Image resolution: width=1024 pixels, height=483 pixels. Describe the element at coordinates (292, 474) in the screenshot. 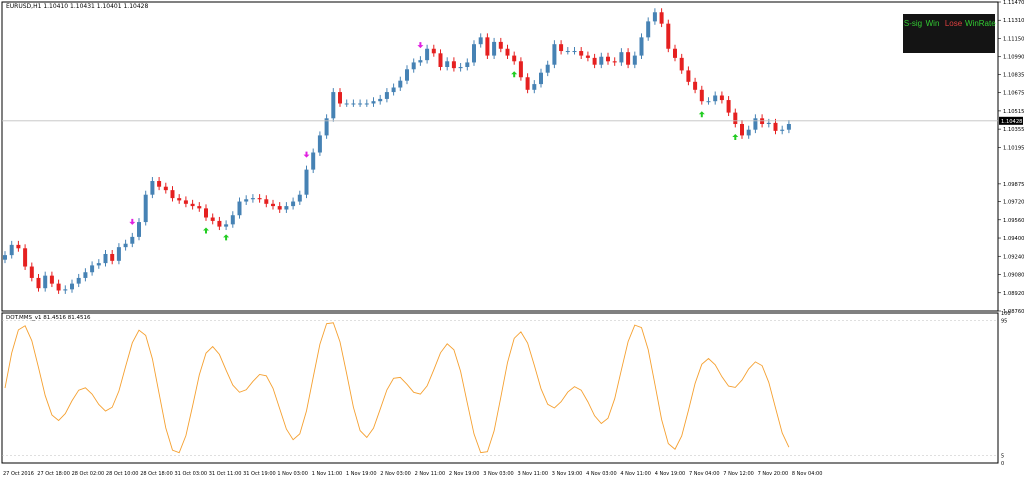

I see `time-axis-label: 1 Nov 03:00` at that location.